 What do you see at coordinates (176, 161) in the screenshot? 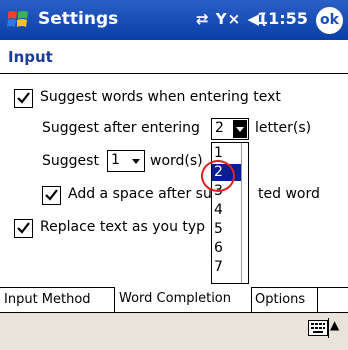
I see `words-label: word(s)` at bounding box center [176, 161].